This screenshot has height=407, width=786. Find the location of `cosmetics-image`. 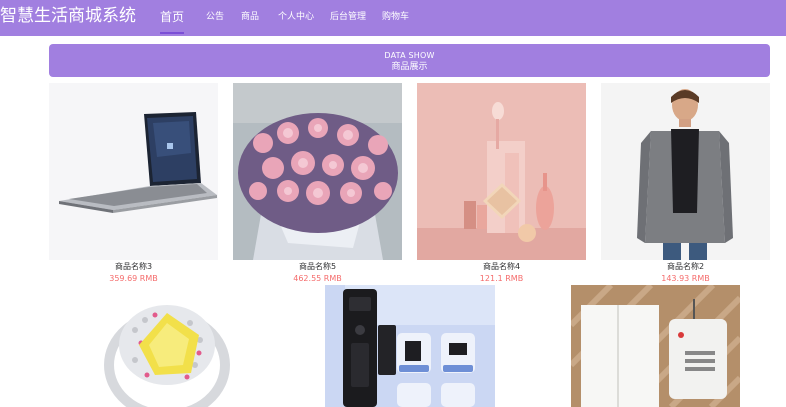

cosmetics-image is located at coordinates (501, 171).